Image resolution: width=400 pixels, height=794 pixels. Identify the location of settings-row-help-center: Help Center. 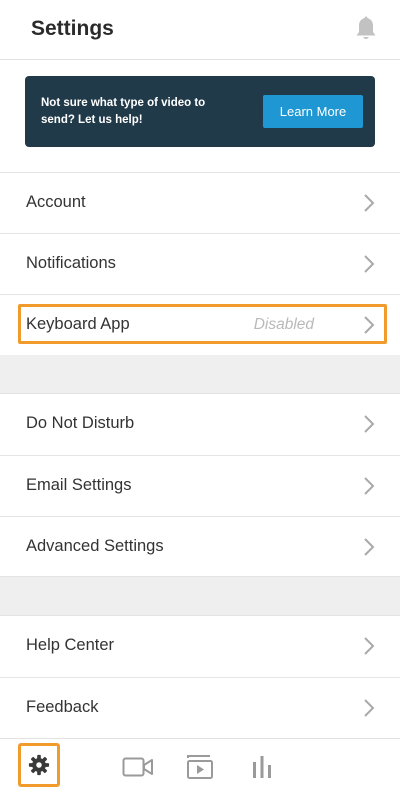
(200, 646).